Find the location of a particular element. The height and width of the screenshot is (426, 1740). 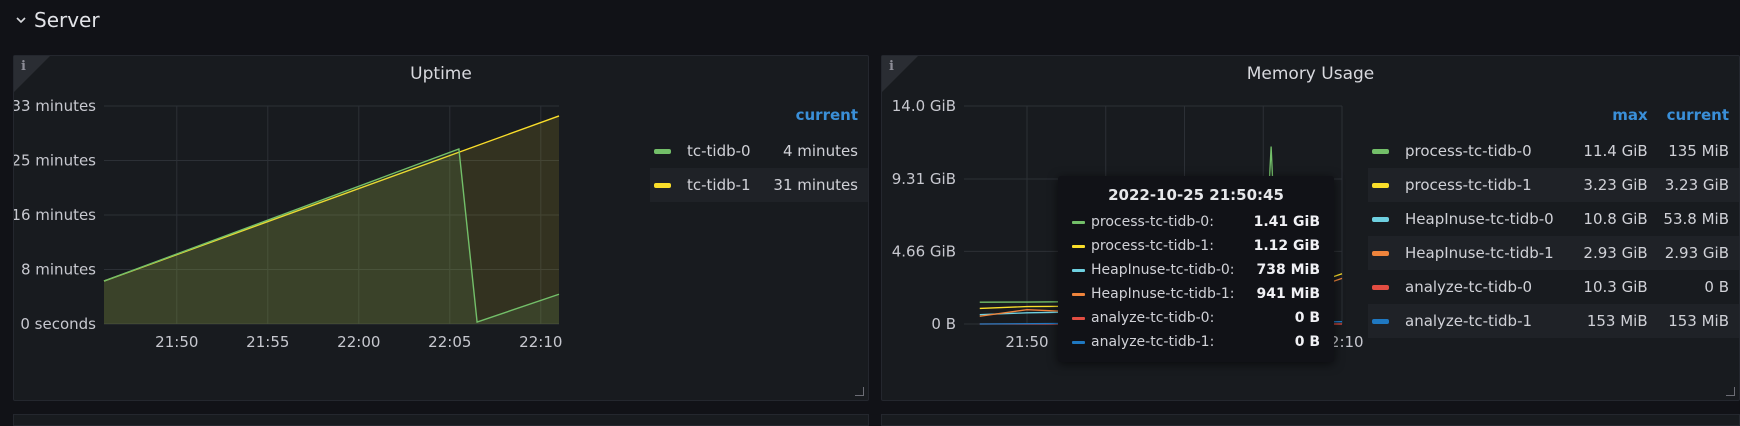

legend-series-name: HeapInuse-tc-tidb-0 is located at coordinates (1479, 219).